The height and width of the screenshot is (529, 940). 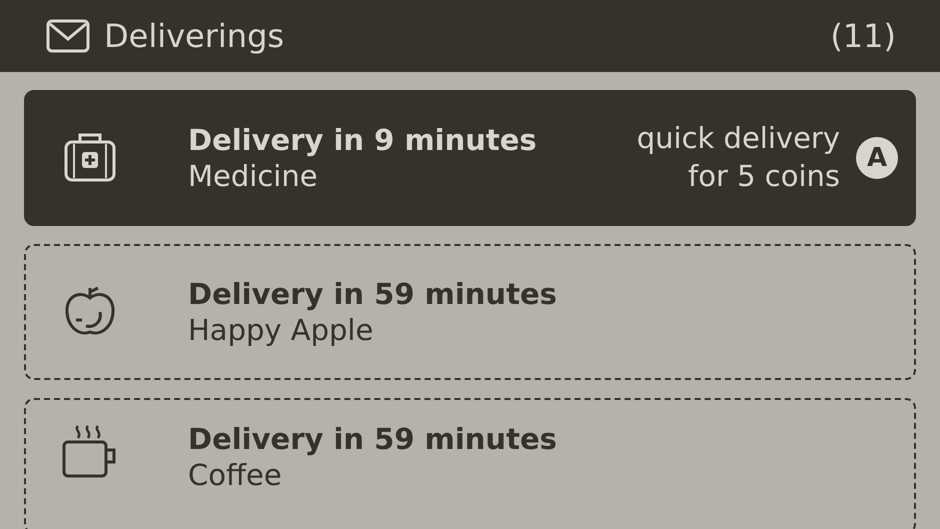 I want to click on item-name: Happy Apple, so click(x=281, y=330).